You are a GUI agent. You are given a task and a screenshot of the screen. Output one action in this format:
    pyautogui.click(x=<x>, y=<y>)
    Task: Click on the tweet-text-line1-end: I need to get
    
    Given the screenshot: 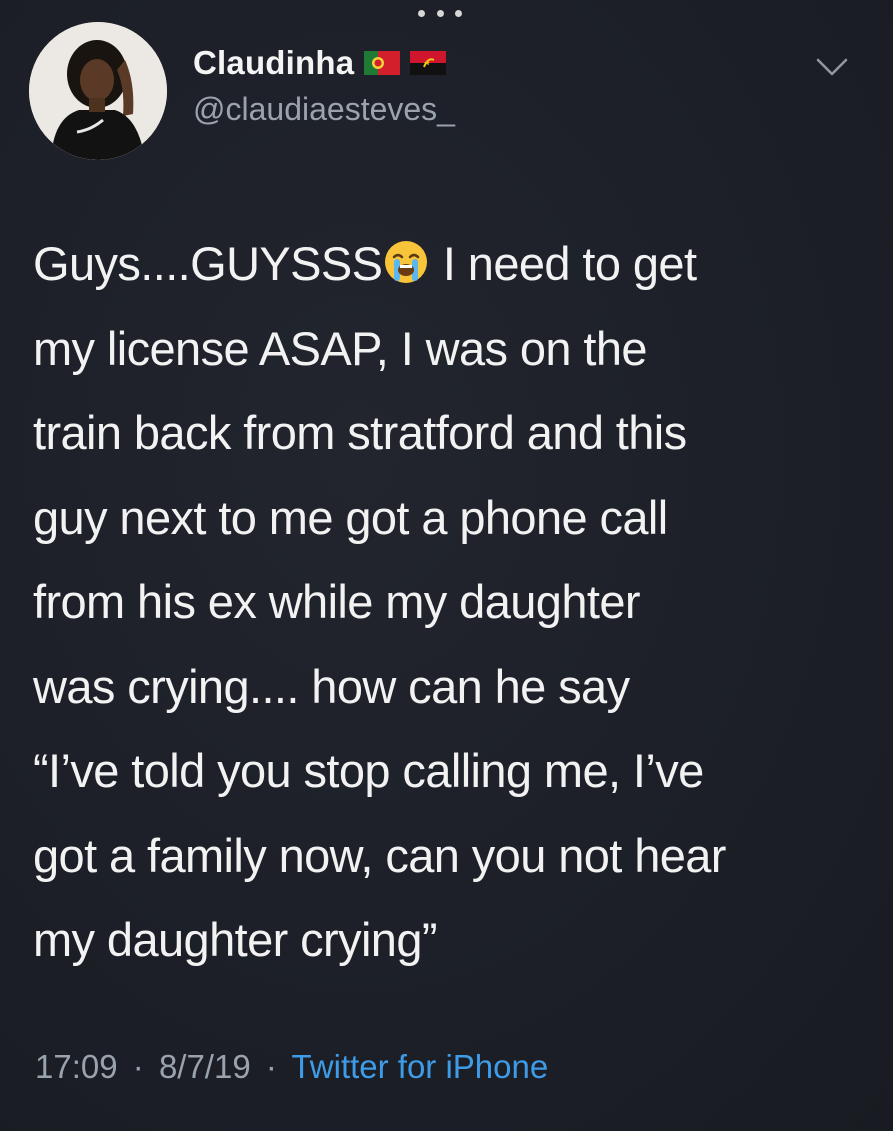 What is the action you would take?
    pyautogui.click(x=563, y=263)
    